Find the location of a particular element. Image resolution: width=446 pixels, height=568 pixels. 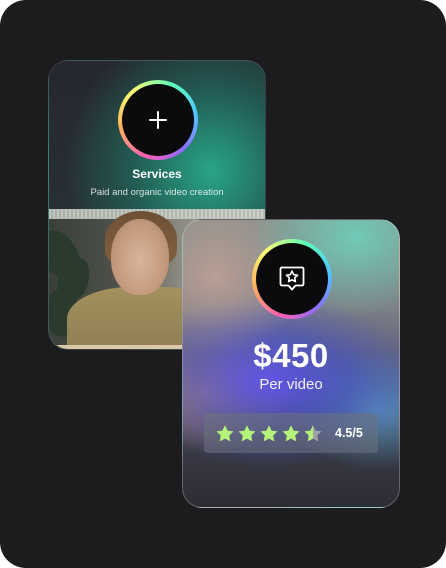

plus-icon is located at coordinates (158, 120).